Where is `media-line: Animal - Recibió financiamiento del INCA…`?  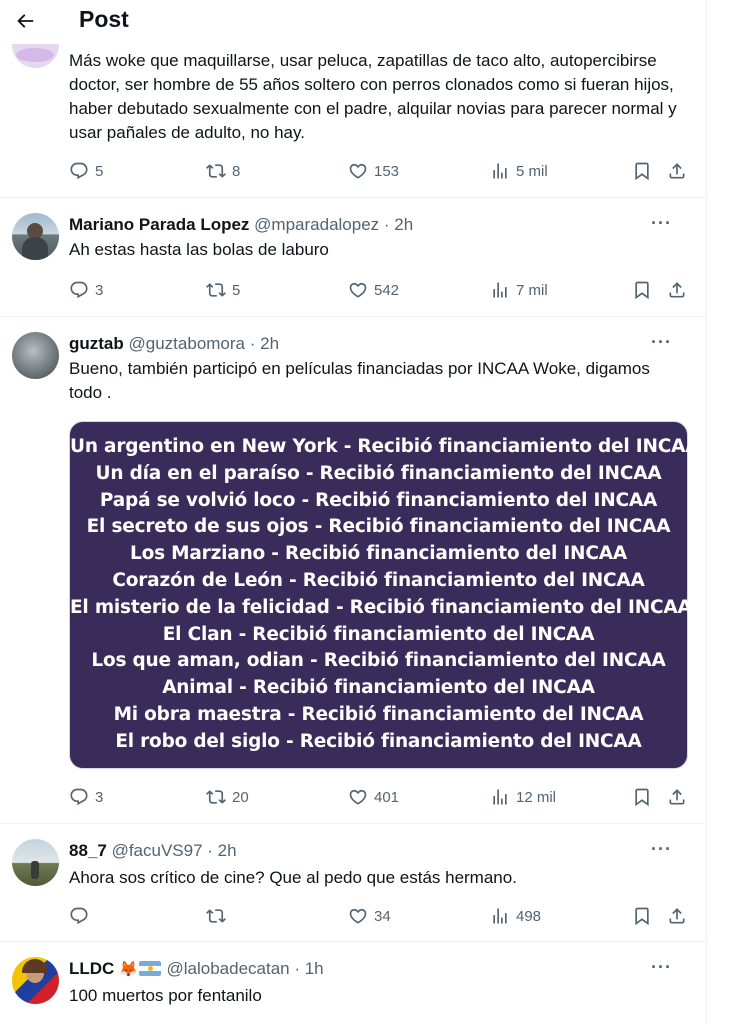
media-line: Animal - Recibió financiamiento del INCA… is located at coordinates (378, 688).